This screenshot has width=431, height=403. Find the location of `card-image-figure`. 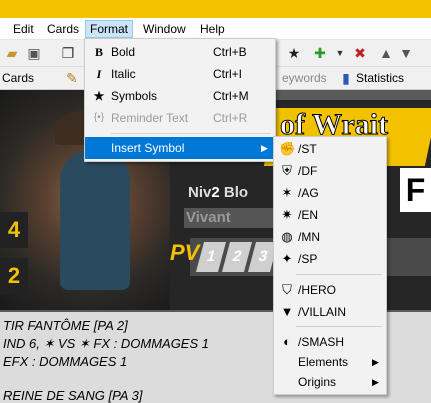

card-image-figure is located at coordinates (95, 220).